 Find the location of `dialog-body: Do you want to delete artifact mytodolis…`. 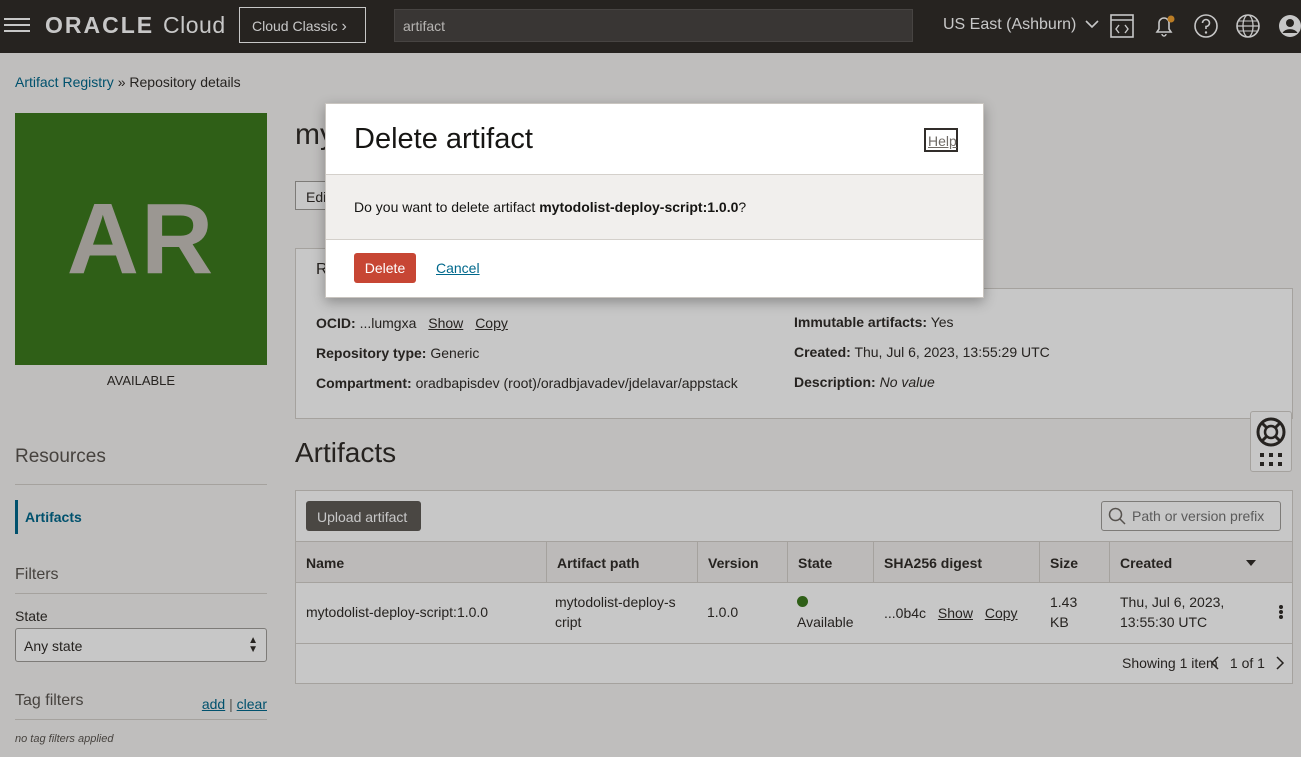

dialog-body: Do you want to delete artifact mytodolis… is located at coordinates (654, 207).